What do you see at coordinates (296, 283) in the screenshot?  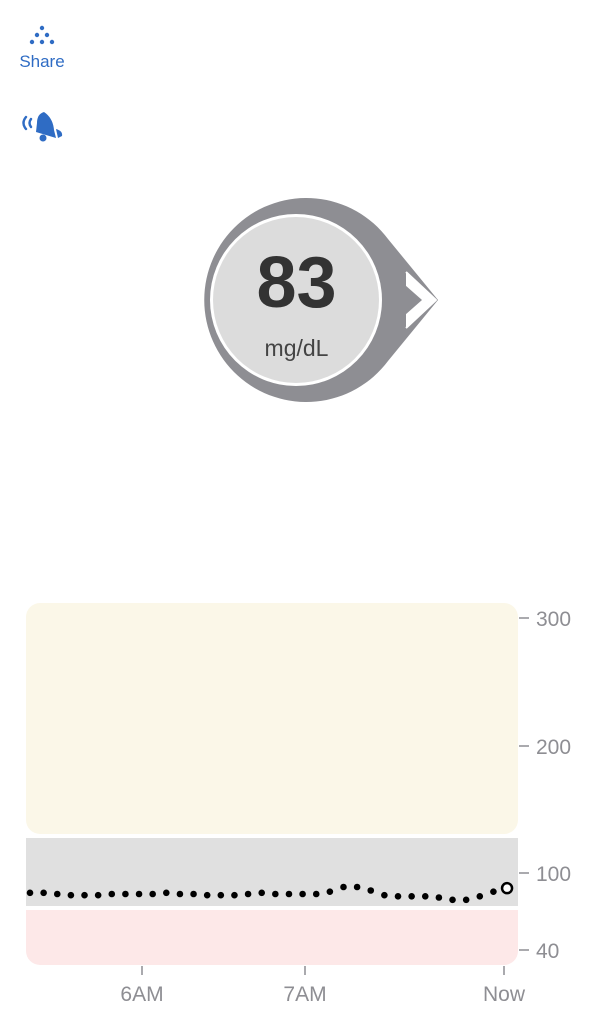 I see `glucose-value: 83` at bounding box center [296, 283].